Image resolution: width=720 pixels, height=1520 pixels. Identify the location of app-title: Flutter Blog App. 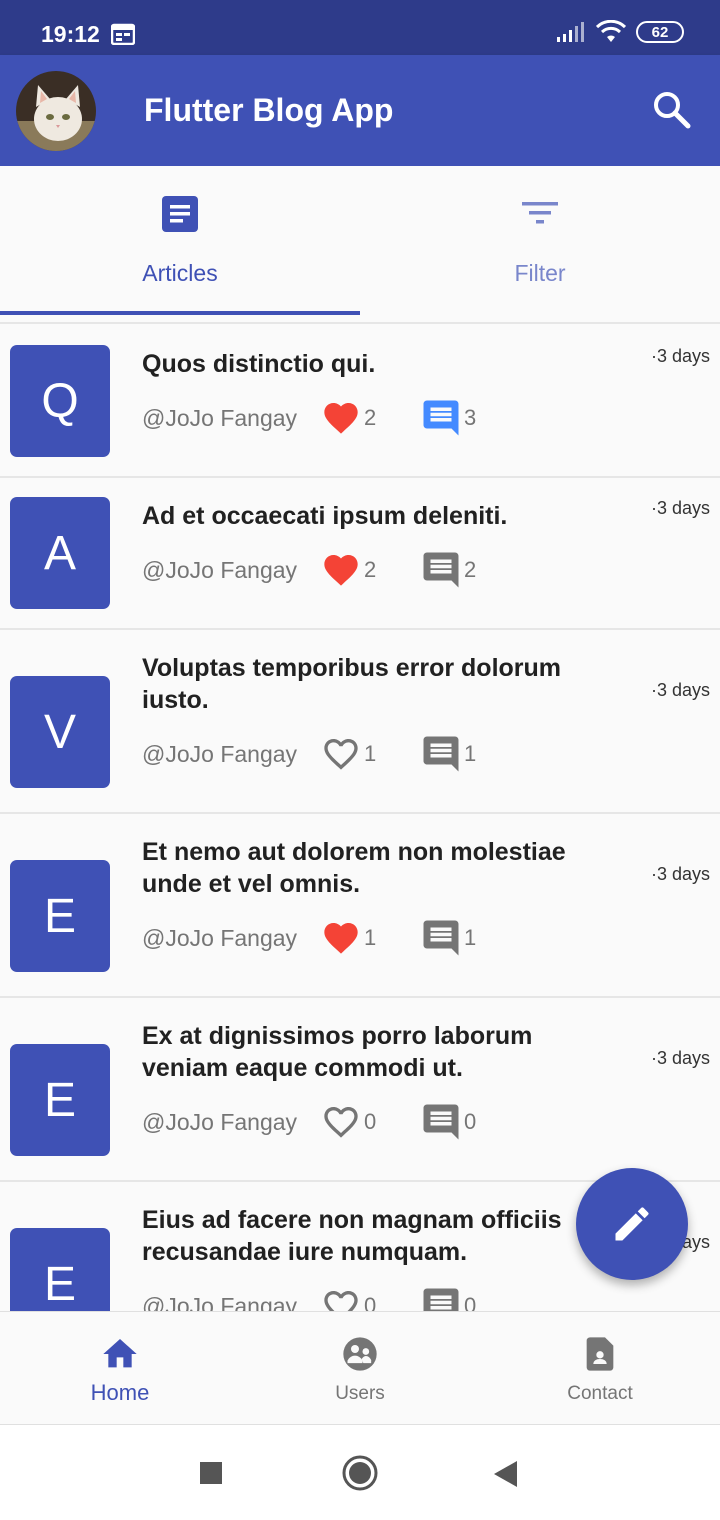
(269, 110).